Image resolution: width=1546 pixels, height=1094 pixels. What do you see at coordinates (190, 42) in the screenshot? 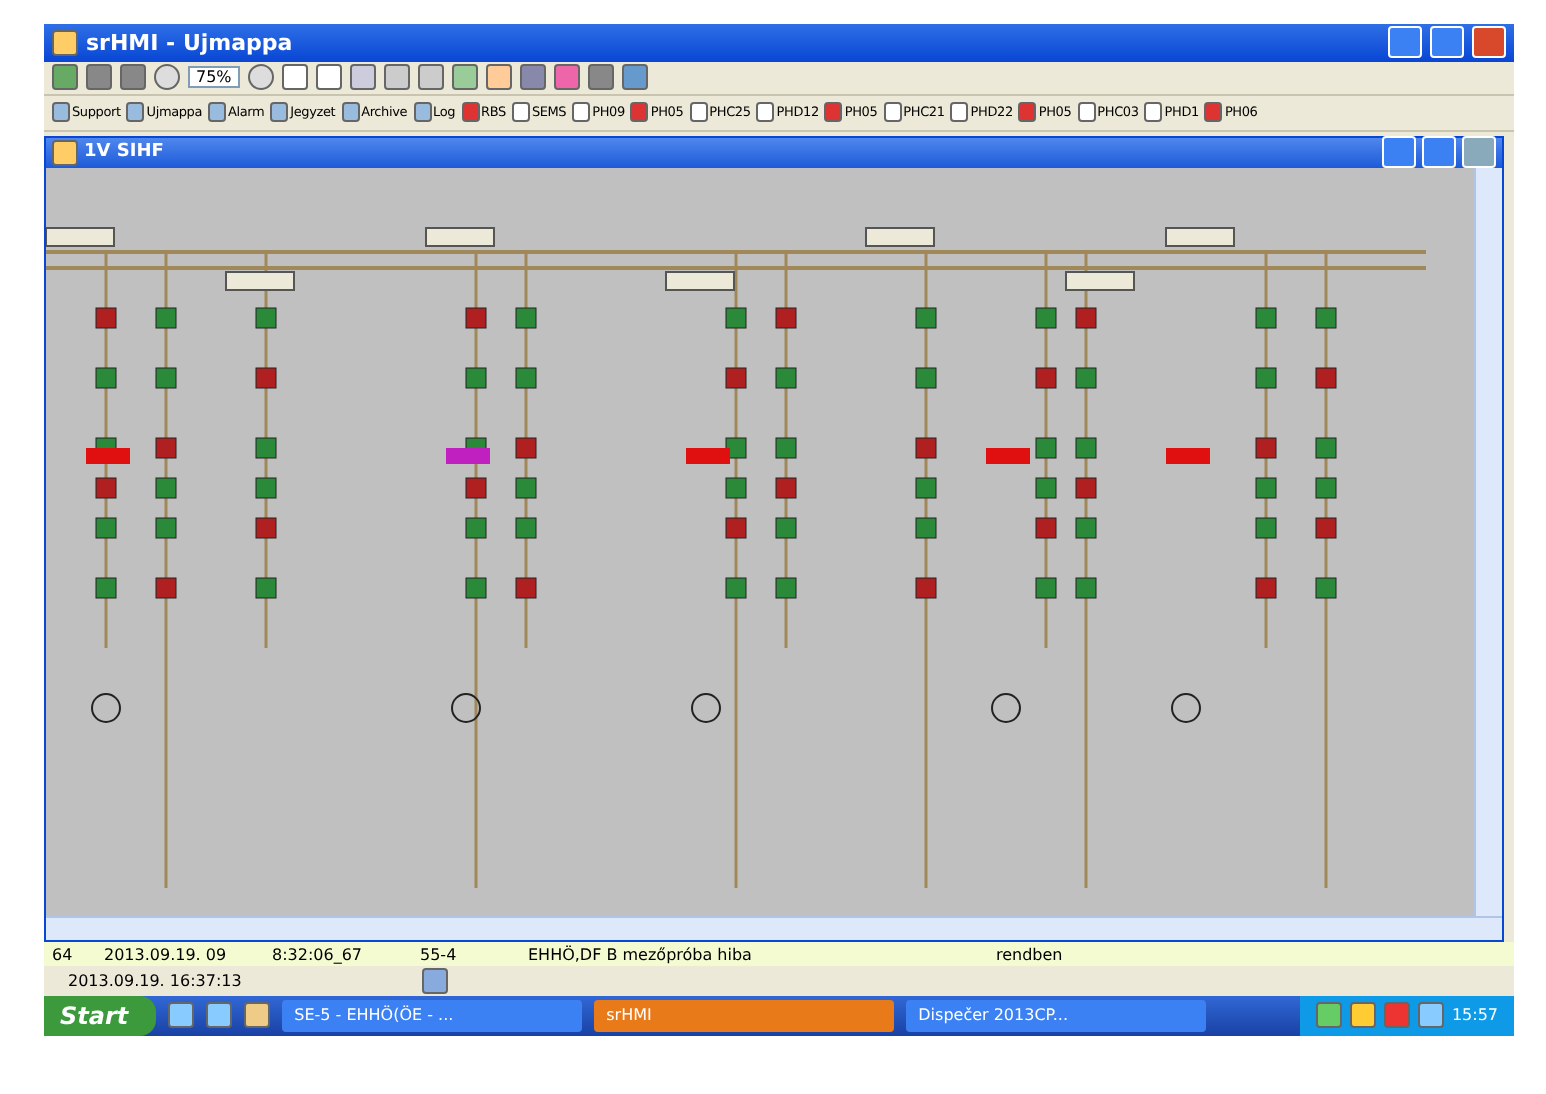
I see `window-title: srHMI - Ujmappa` at bounding box center [190, 42].